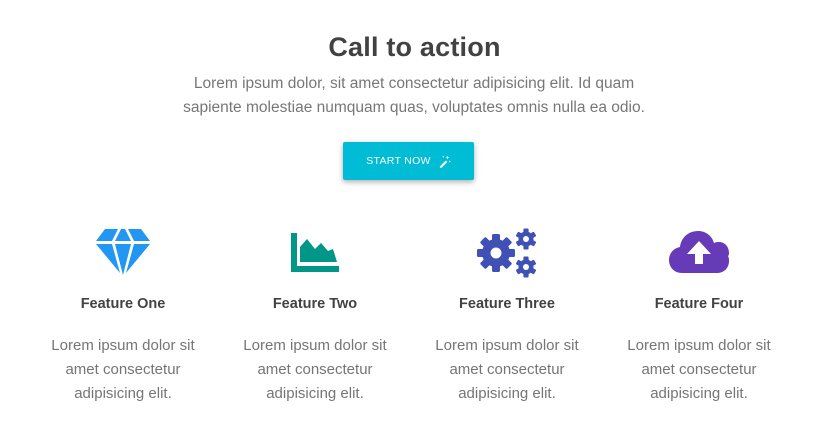 Image resolution: width=829 pixels, height=444 pixels. Describe the element at coordinates (123, 252) in the screenshot. I see `diamond-icon` at that location.